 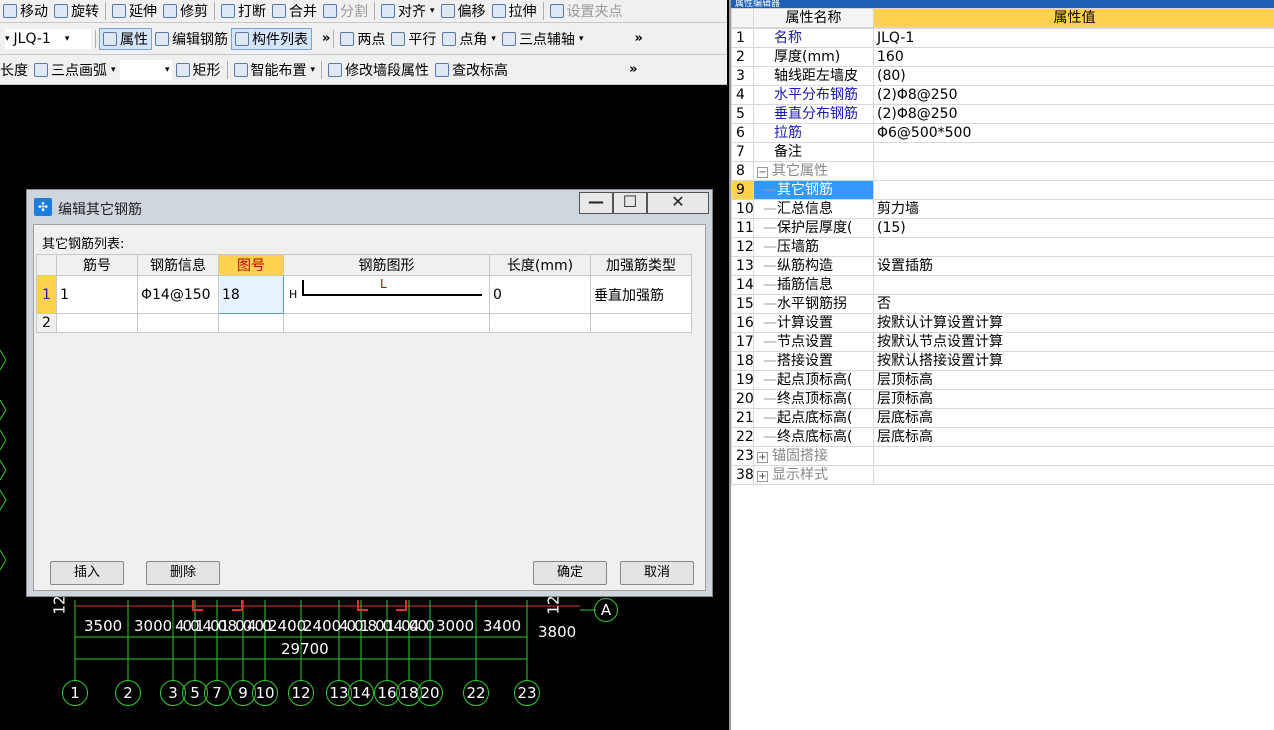 What do you see at coordinates (476, 693) in the screenshot?
I see `axis-bubble: 22` at bounding box center [476, 693].